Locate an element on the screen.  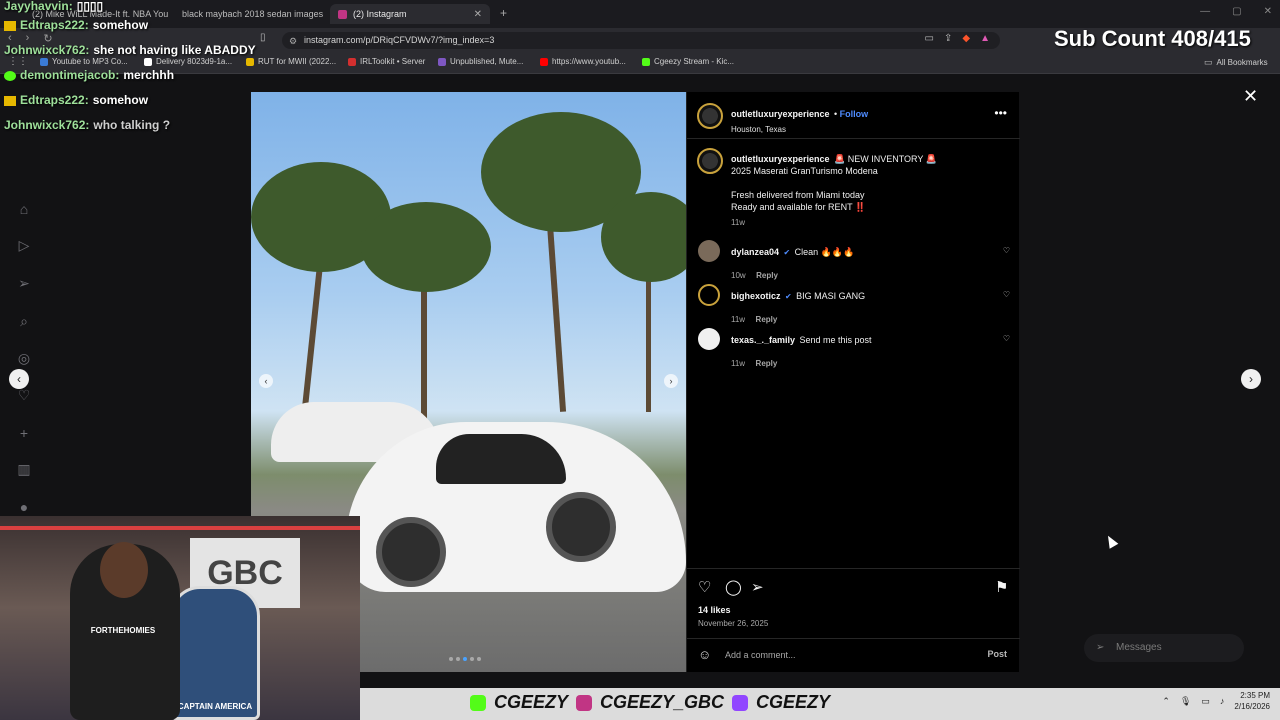
streamer-head is located at coordinates (124, 570).